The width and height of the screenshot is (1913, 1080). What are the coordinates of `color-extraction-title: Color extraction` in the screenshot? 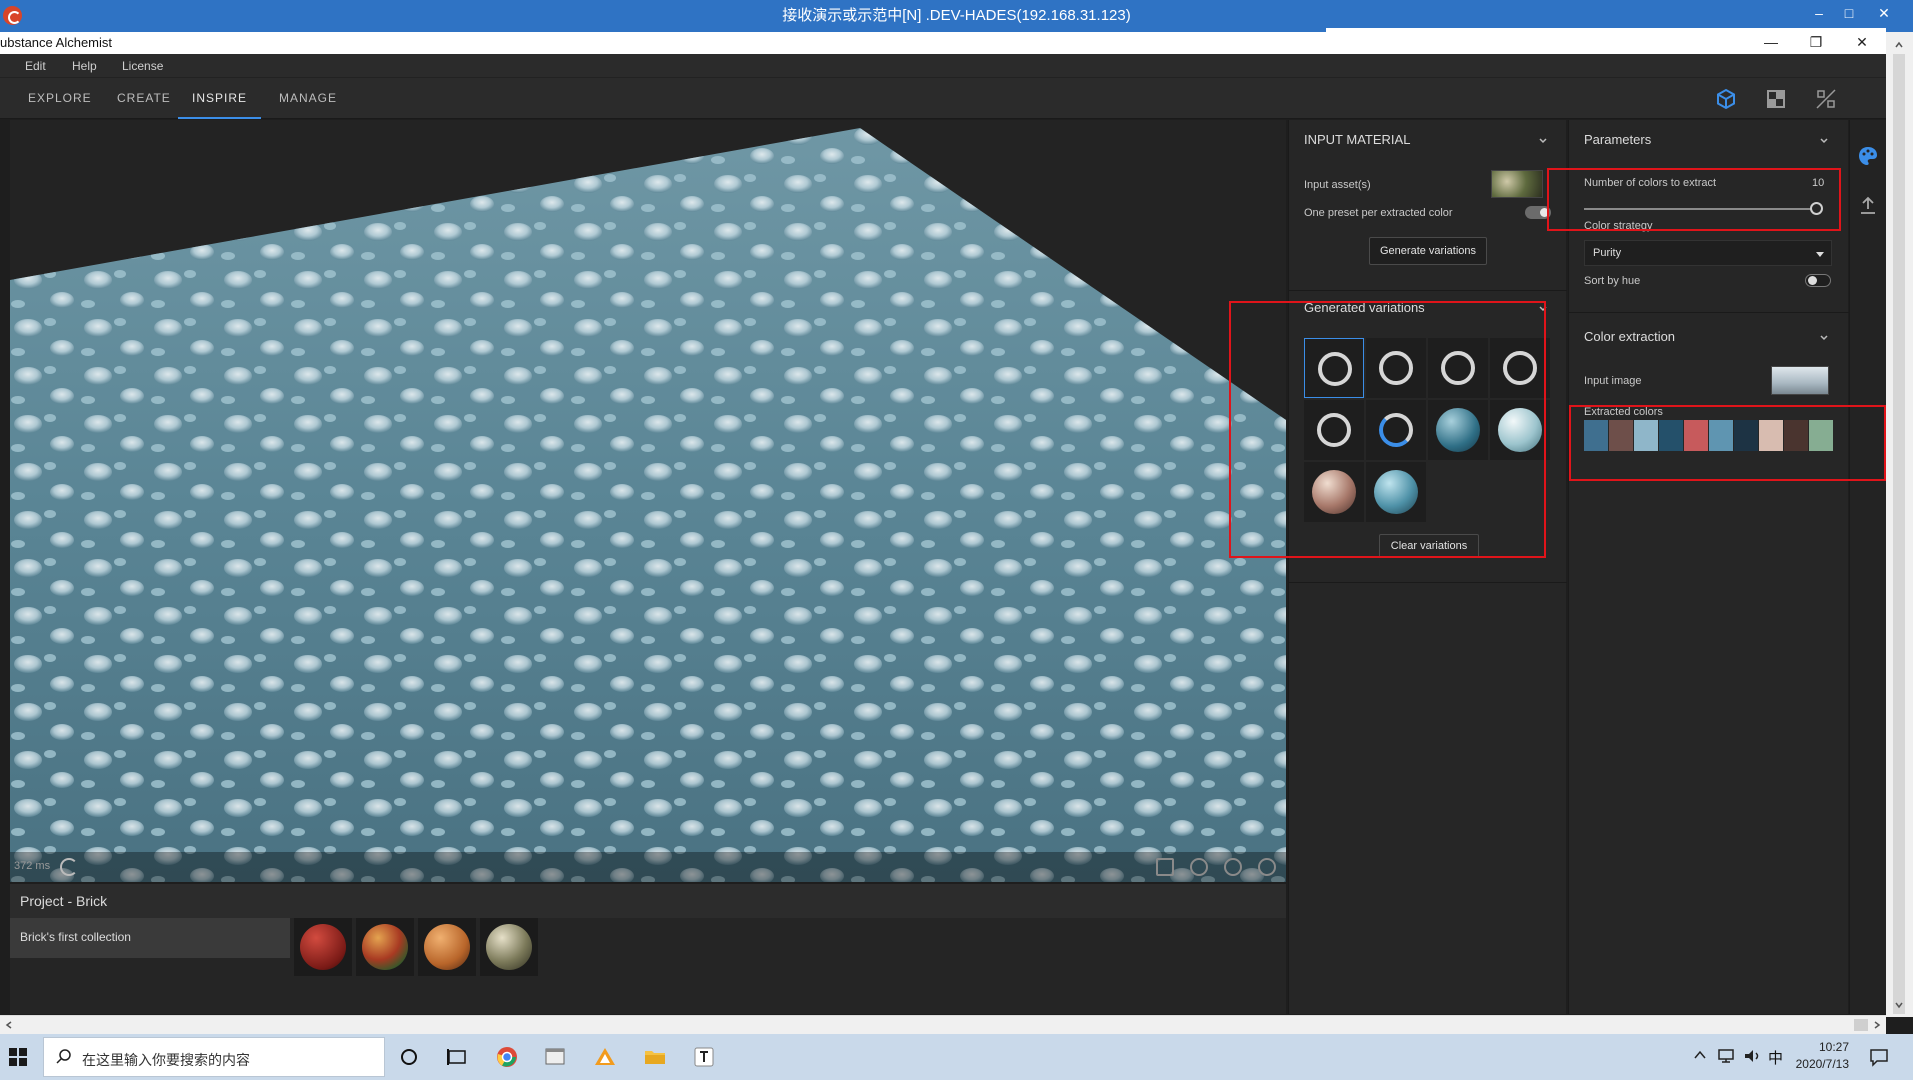 It's located at (1630, 336).